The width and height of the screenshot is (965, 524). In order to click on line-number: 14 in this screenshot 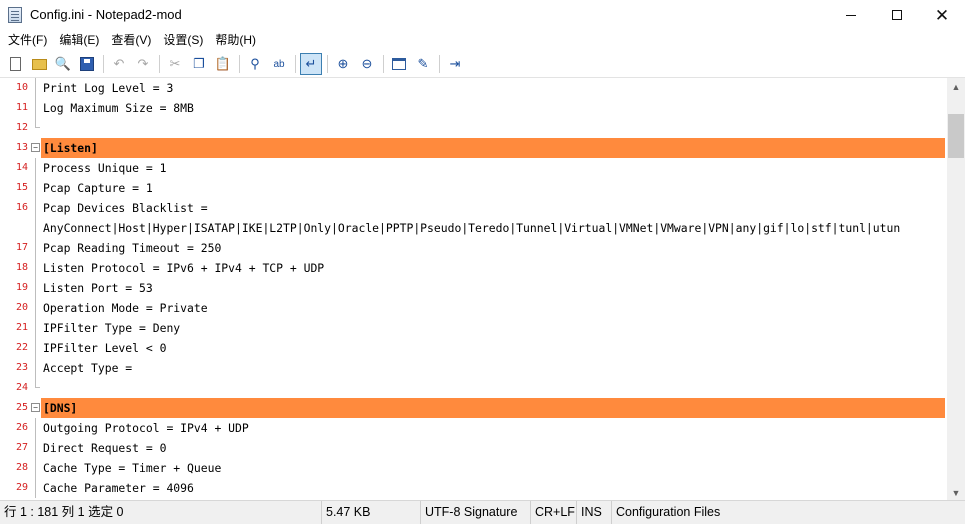, I will do `click(21, 167)`.